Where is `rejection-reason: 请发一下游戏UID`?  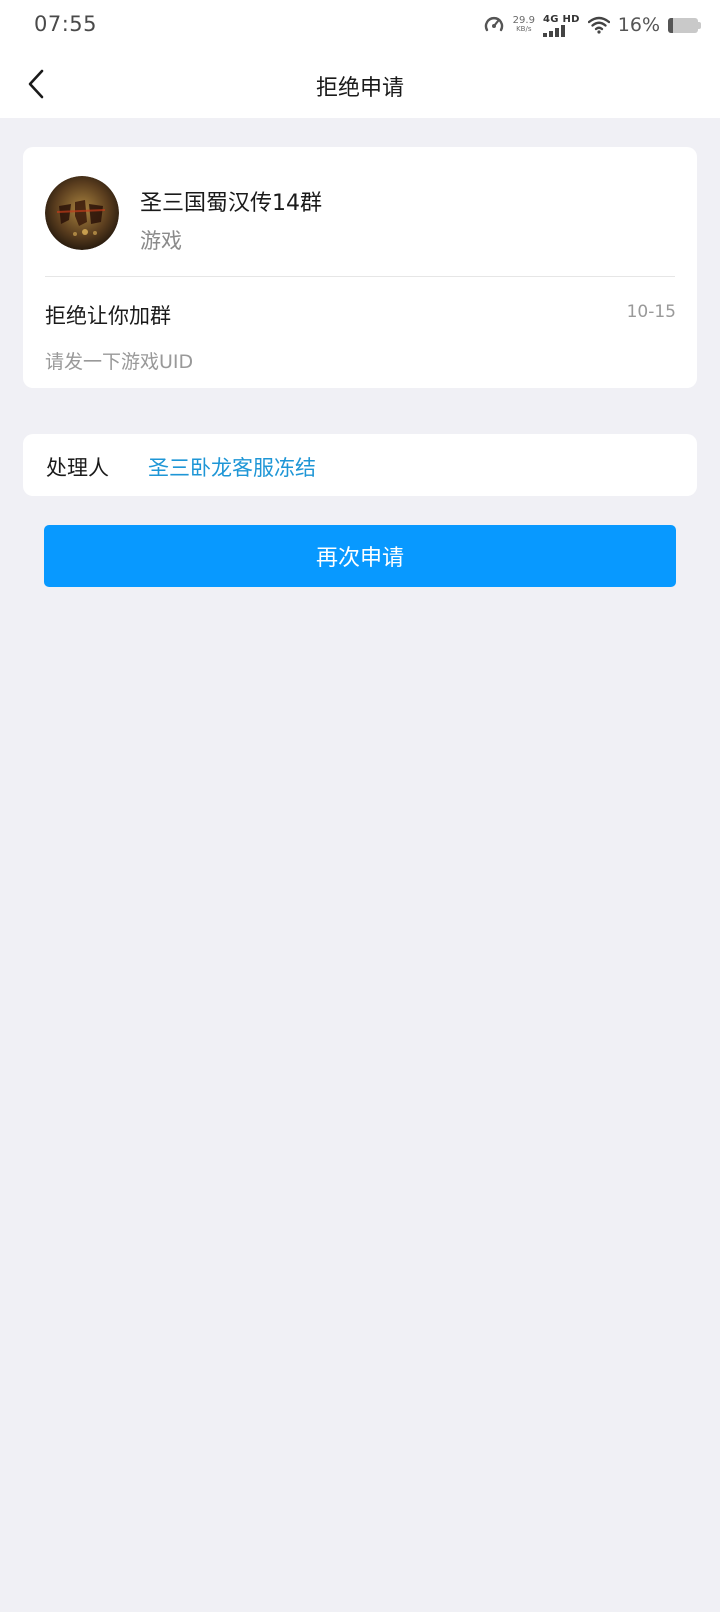
rejection-reason: 请发一下游戏UID is located at coordinates (119, 362).